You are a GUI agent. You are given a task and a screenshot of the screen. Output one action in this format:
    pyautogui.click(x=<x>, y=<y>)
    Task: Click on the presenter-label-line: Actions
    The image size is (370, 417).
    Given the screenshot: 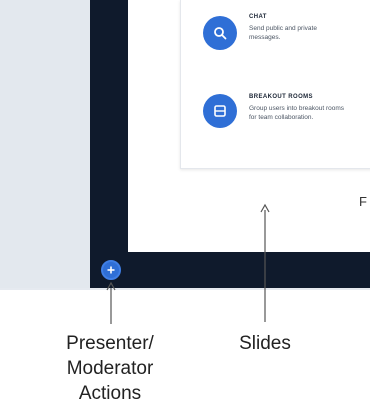 What is the action you would take?
    pyautogui.click(x=110, y=393)
    